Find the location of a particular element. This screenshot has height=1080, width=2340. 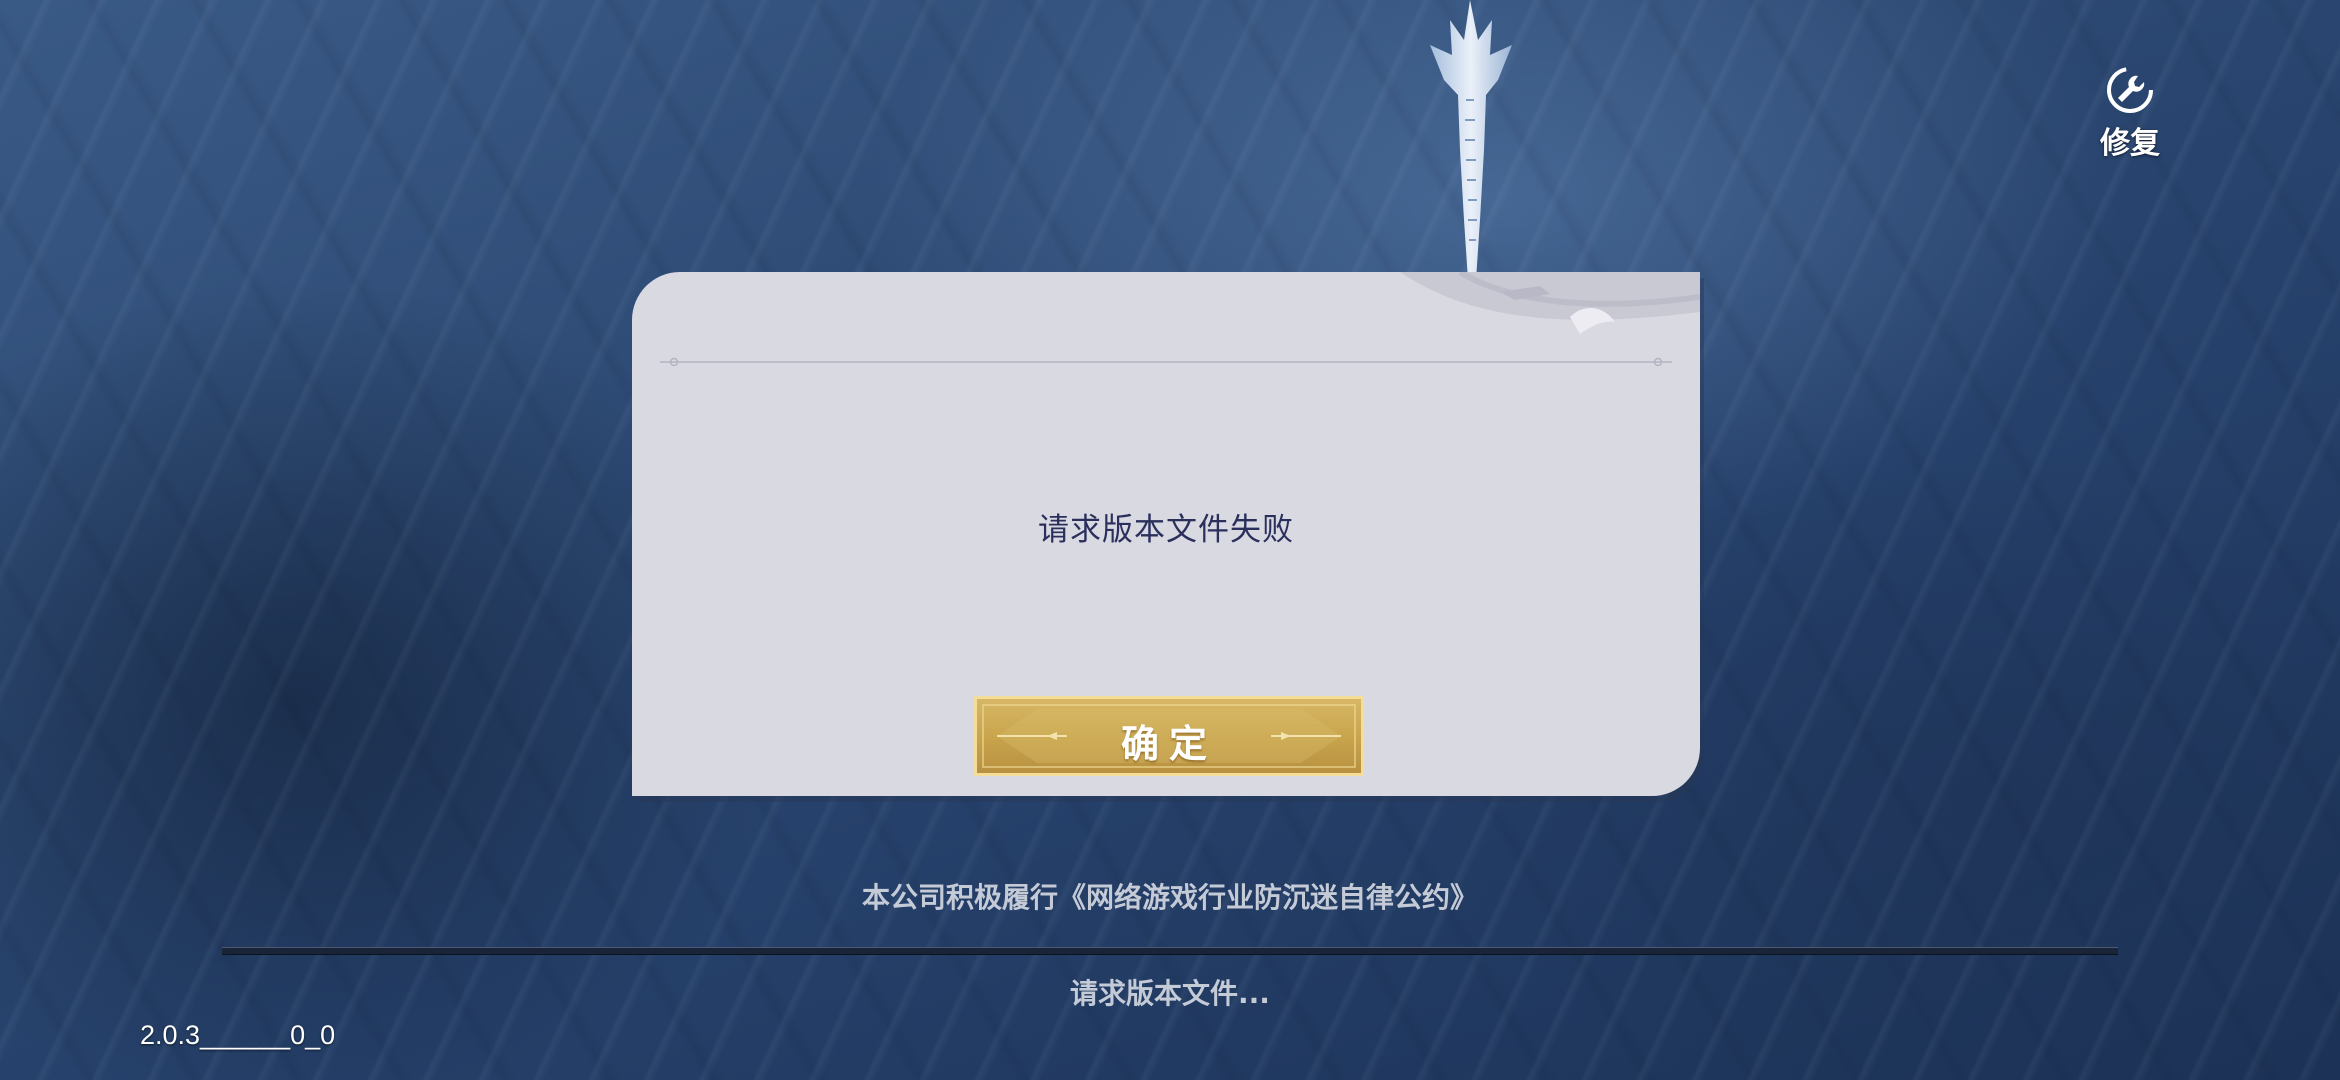

dialog-divider is located at coordinates (1166, 362).